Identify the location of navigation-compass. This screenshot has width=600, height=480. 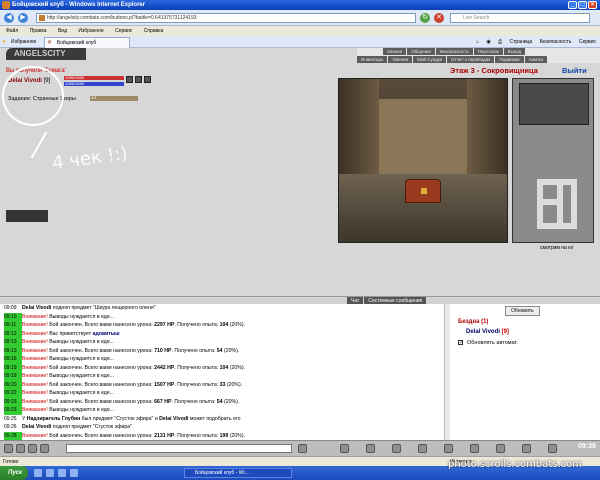
(554, 104).